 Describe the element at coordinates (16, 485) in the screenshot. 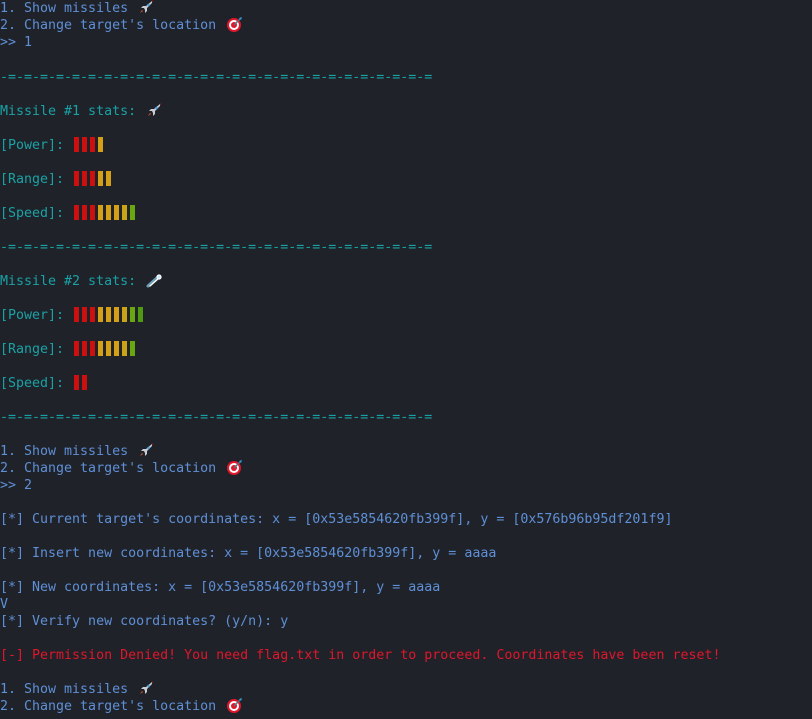

I see `menu-prompt: >> 2` at that location.